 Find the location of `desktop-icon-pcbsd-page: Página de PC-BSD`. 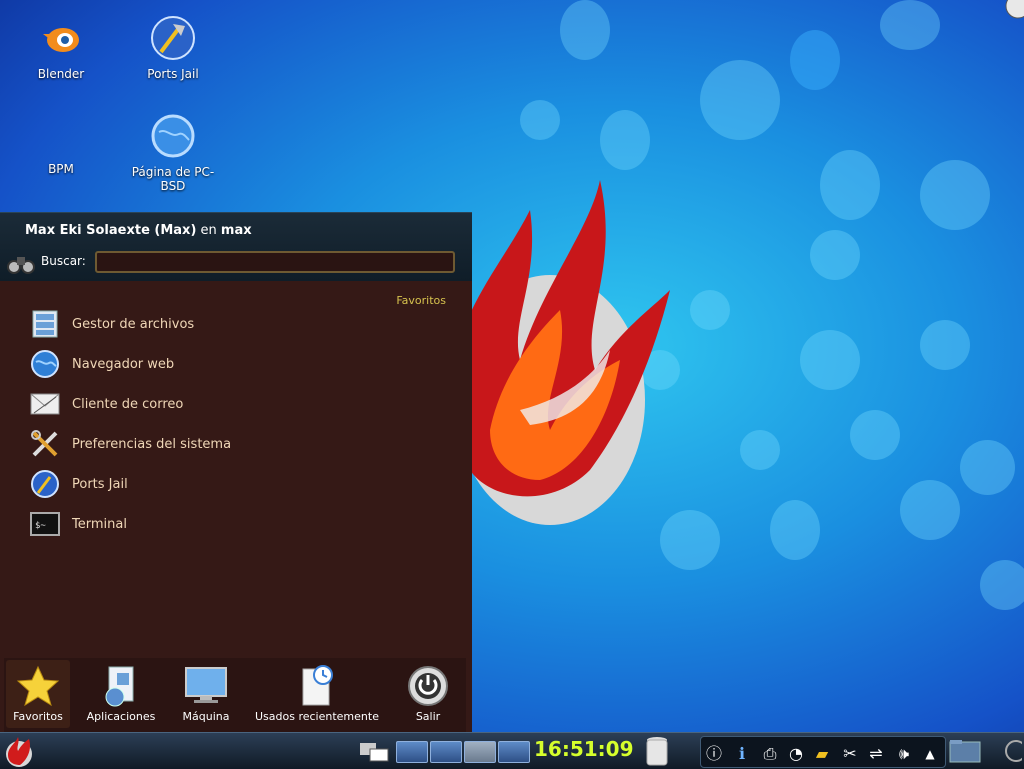

desktop-icon-pcbsd-page: Página de PC-BSD is located at coordinates (173, 152).